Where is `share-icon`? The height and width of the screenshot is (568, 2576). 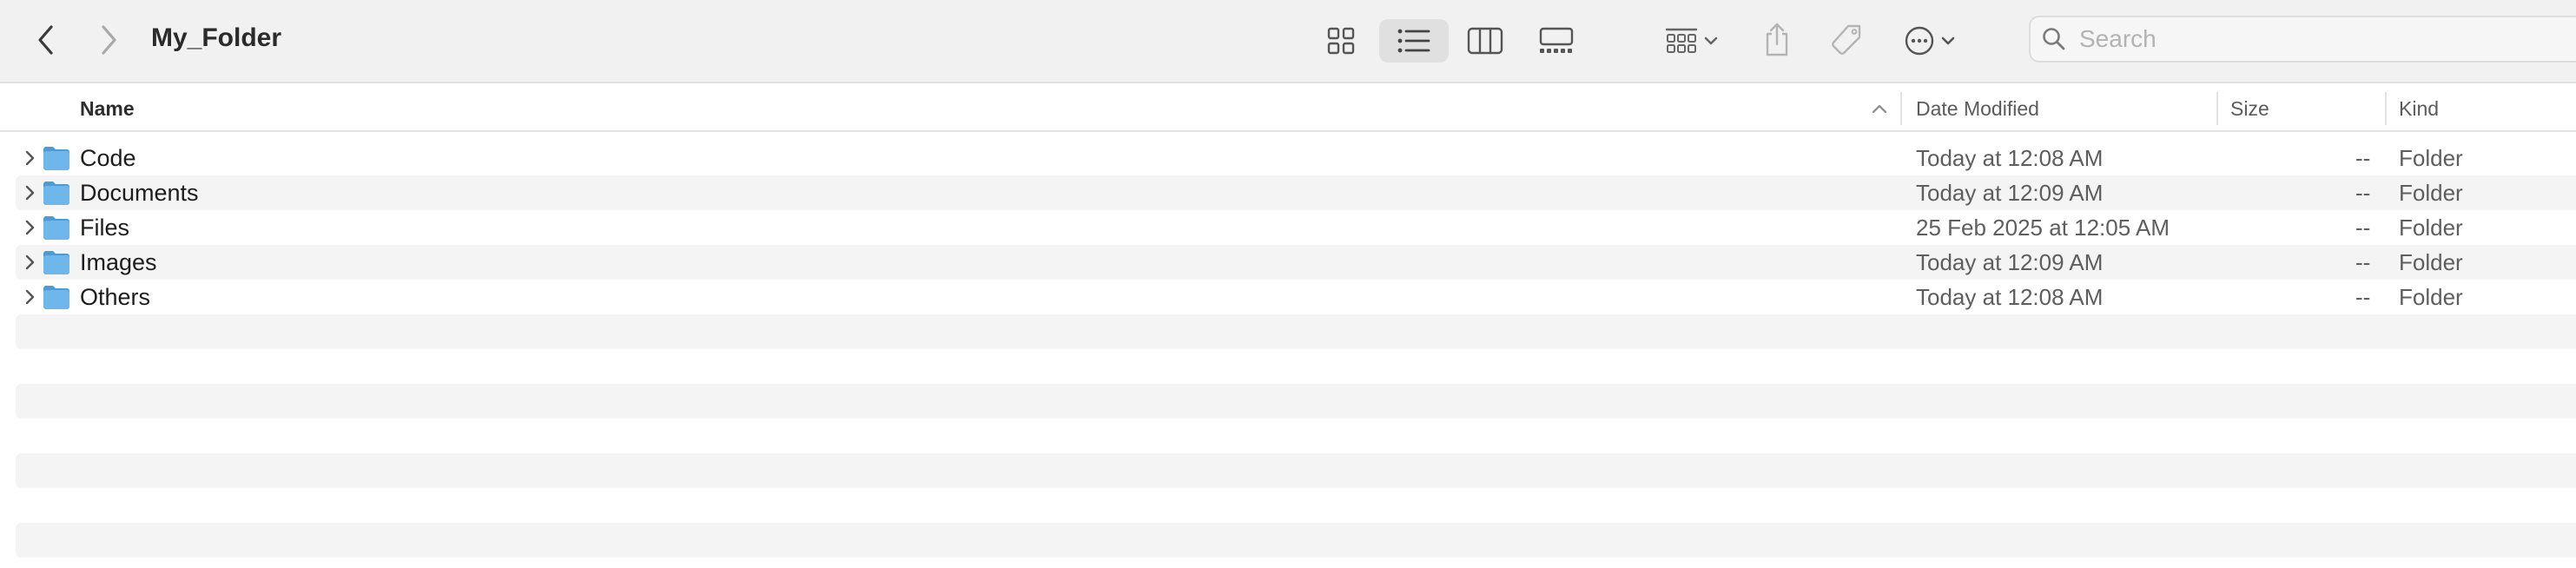
share-icon is located at coordinates (1777, 39).